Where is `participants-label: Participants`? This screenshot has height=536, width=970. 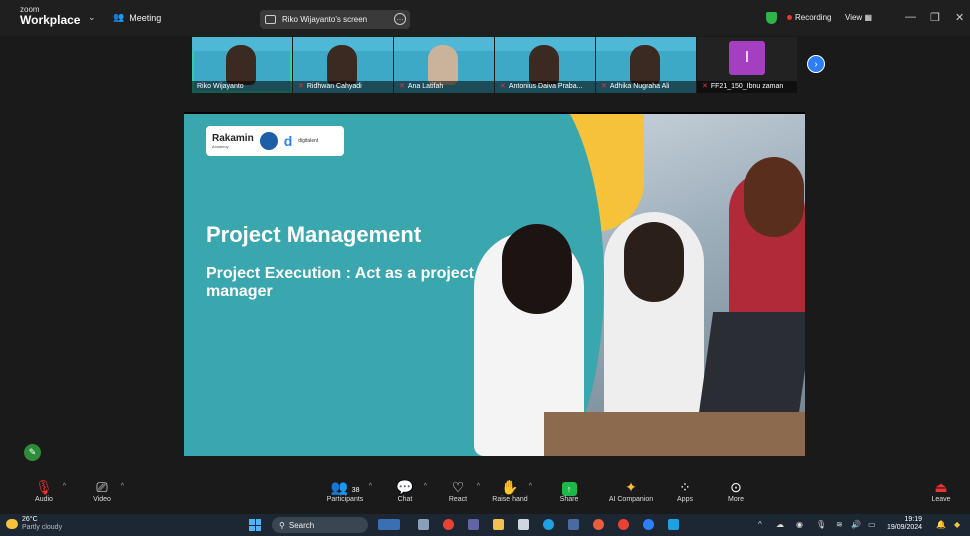 participants-label: Participants is located at coordinates (345, 499).